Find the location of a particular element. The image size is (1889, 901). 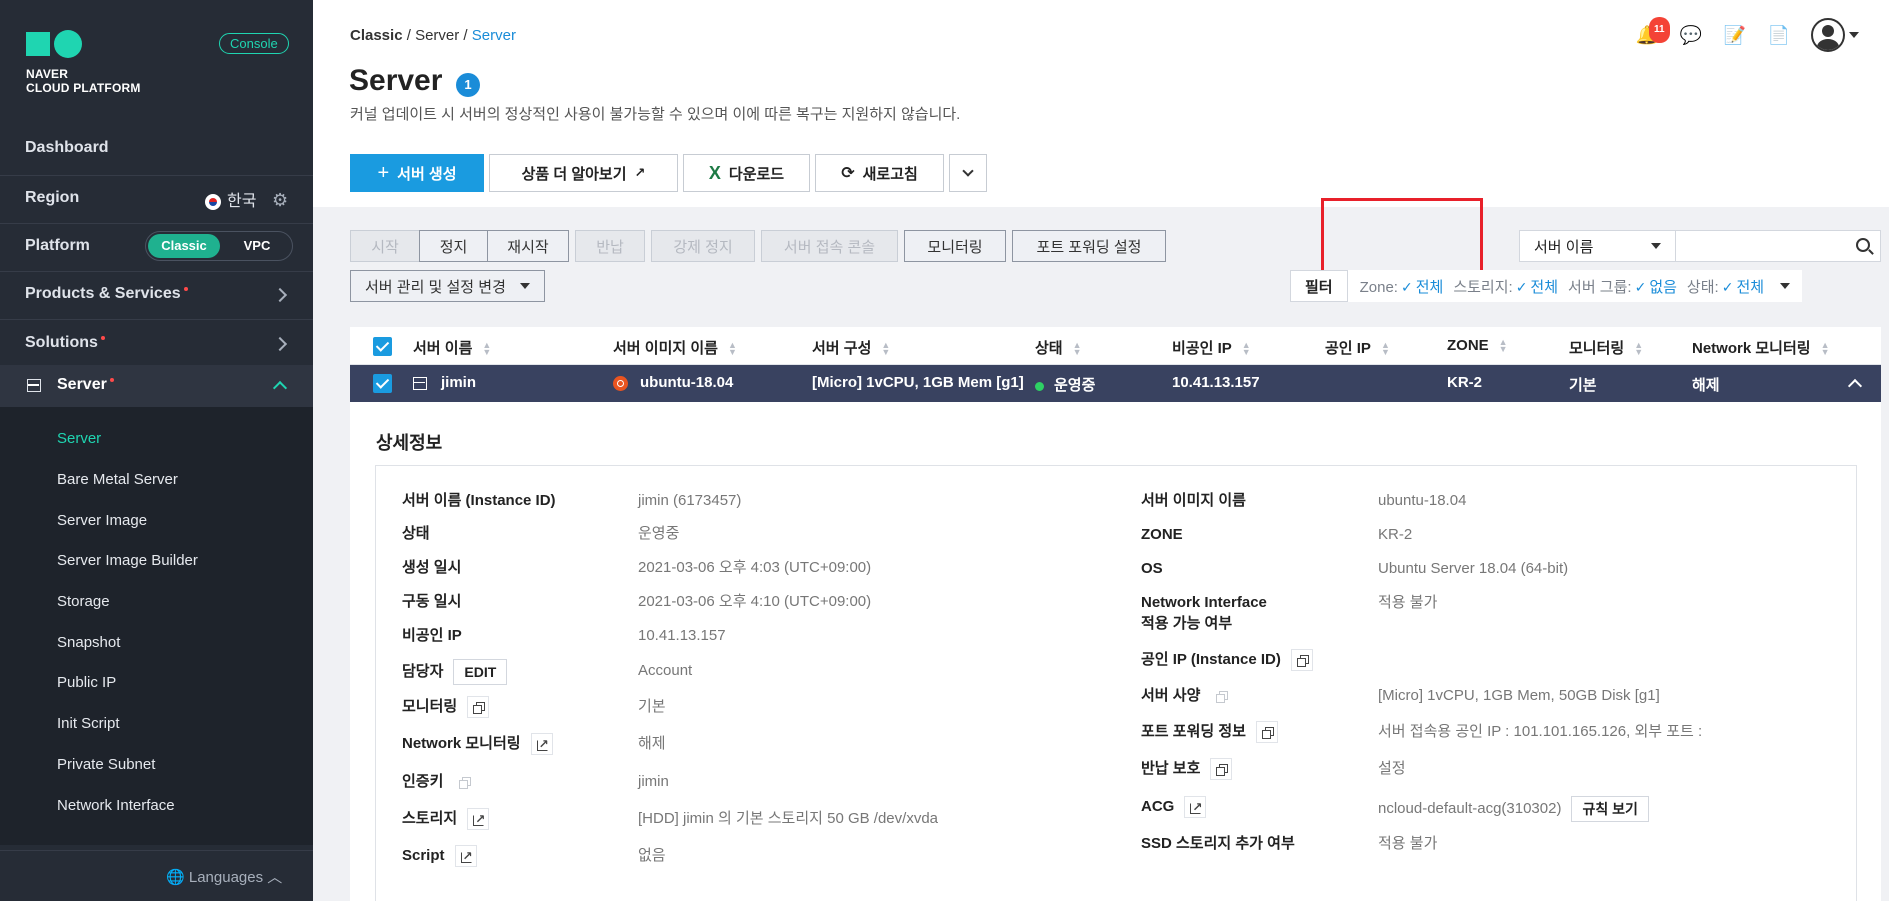

value-network-monitoring: 해제 is located at coordinates (652, 743).